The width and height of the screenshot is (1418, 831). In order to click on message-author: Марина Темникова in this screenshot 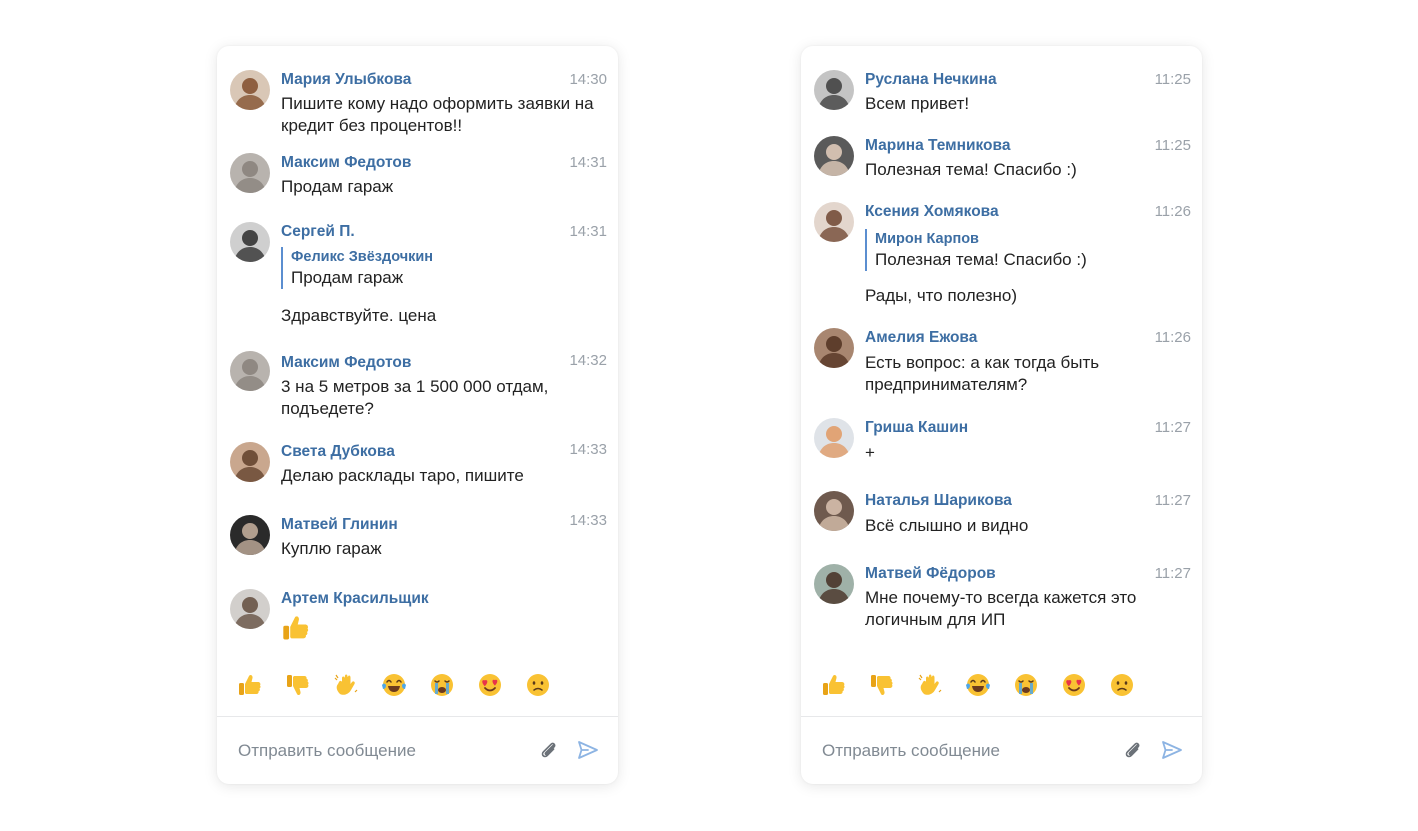, I will do `click(937, 146)`.